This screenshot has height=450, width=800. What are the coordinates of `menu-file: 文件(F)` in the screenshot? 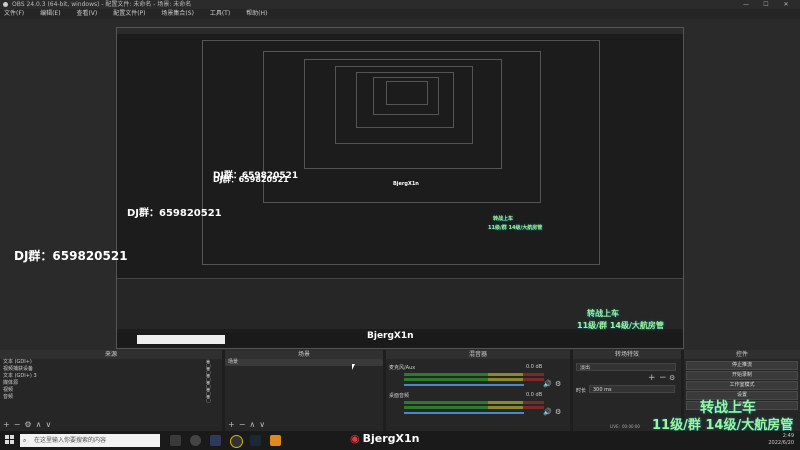 It's located at (14, 13).